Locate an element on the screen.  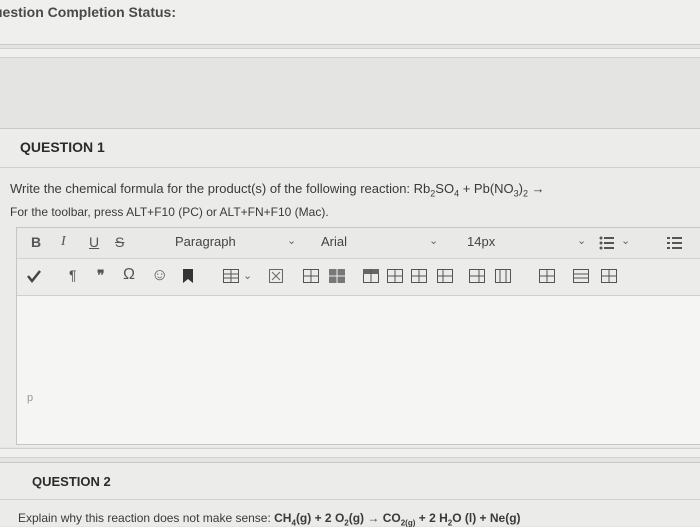
numbered-list-icon is located at coordinates (675, 243).